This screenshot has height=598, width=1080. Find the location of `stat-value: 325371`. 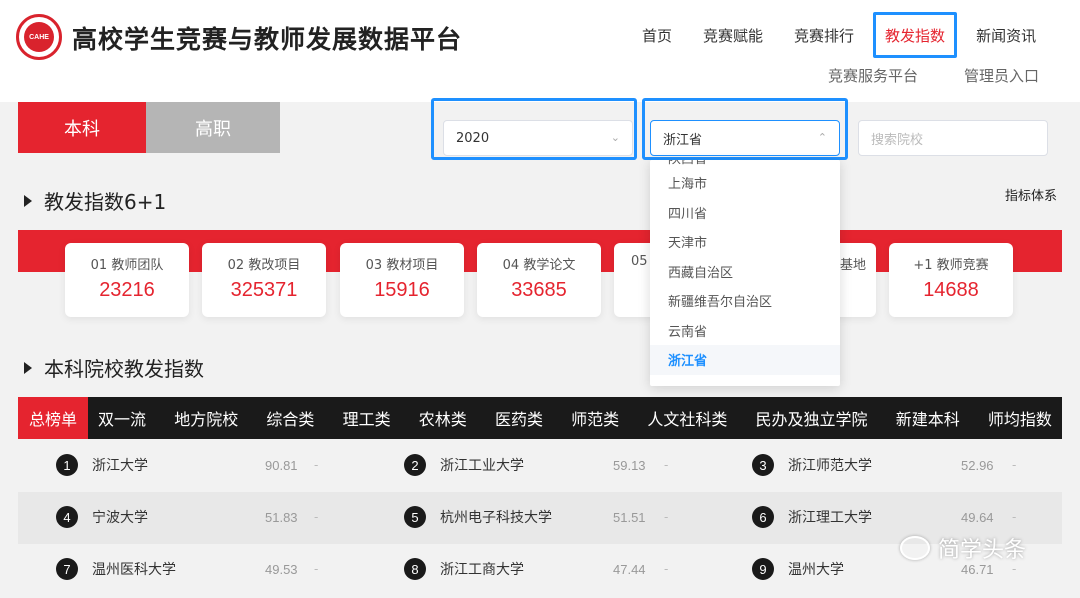

stat-value: 325371 is located at coordinates (264, 290).